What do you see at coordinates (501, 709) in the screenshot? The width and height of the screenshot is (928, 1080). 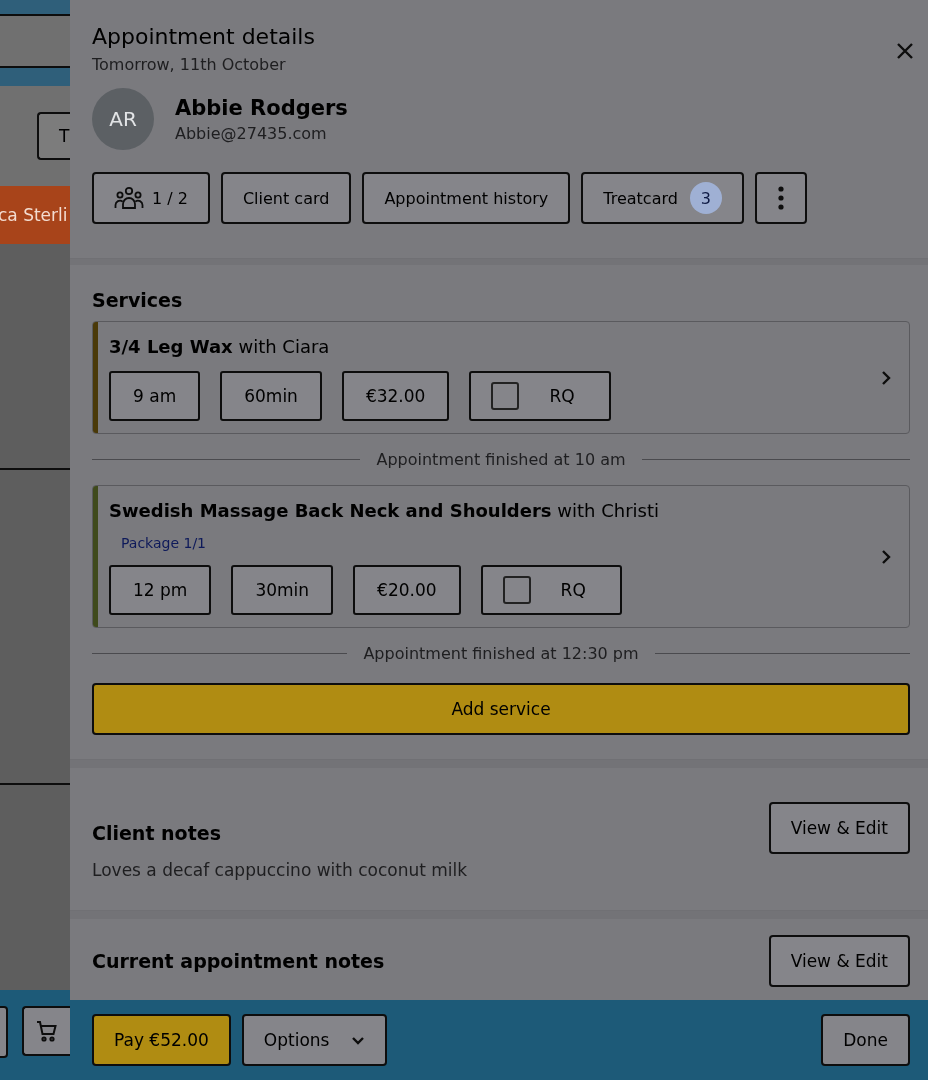 I see `add-service-button: Add service` at bounding box center [501, 709].